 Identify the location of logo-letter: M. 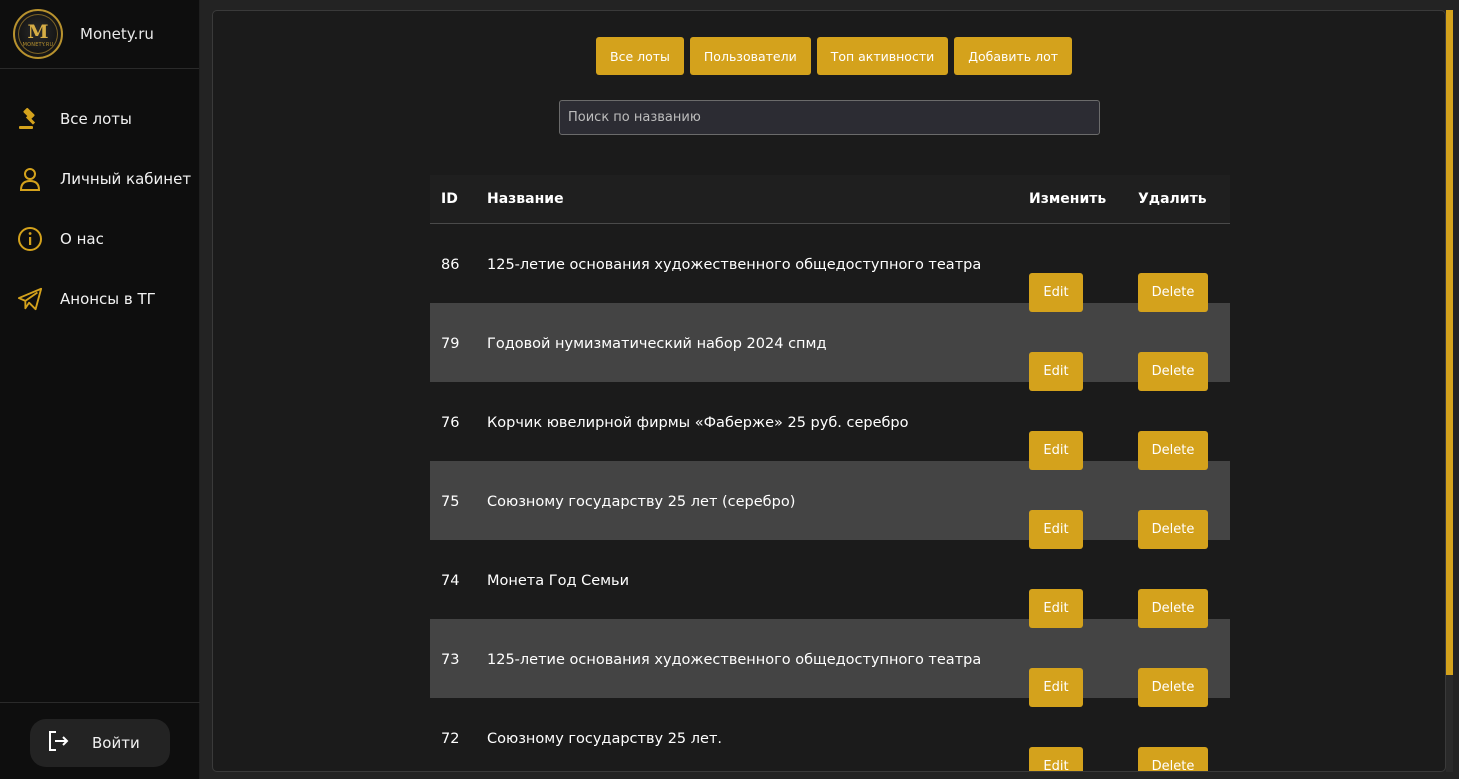
(38, 32).